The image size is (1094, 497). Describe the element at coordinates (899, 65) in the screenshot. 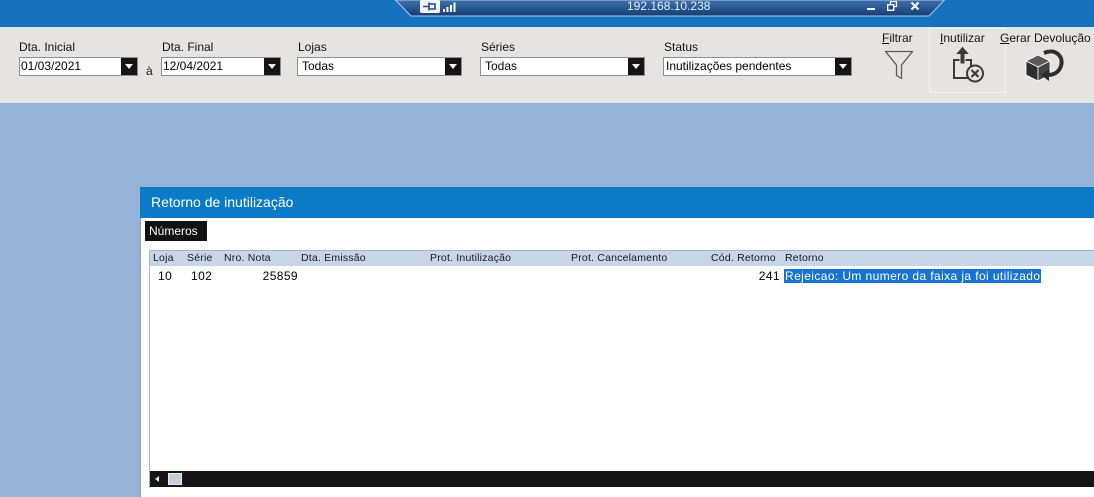

I see `funnel-icon` at that location.